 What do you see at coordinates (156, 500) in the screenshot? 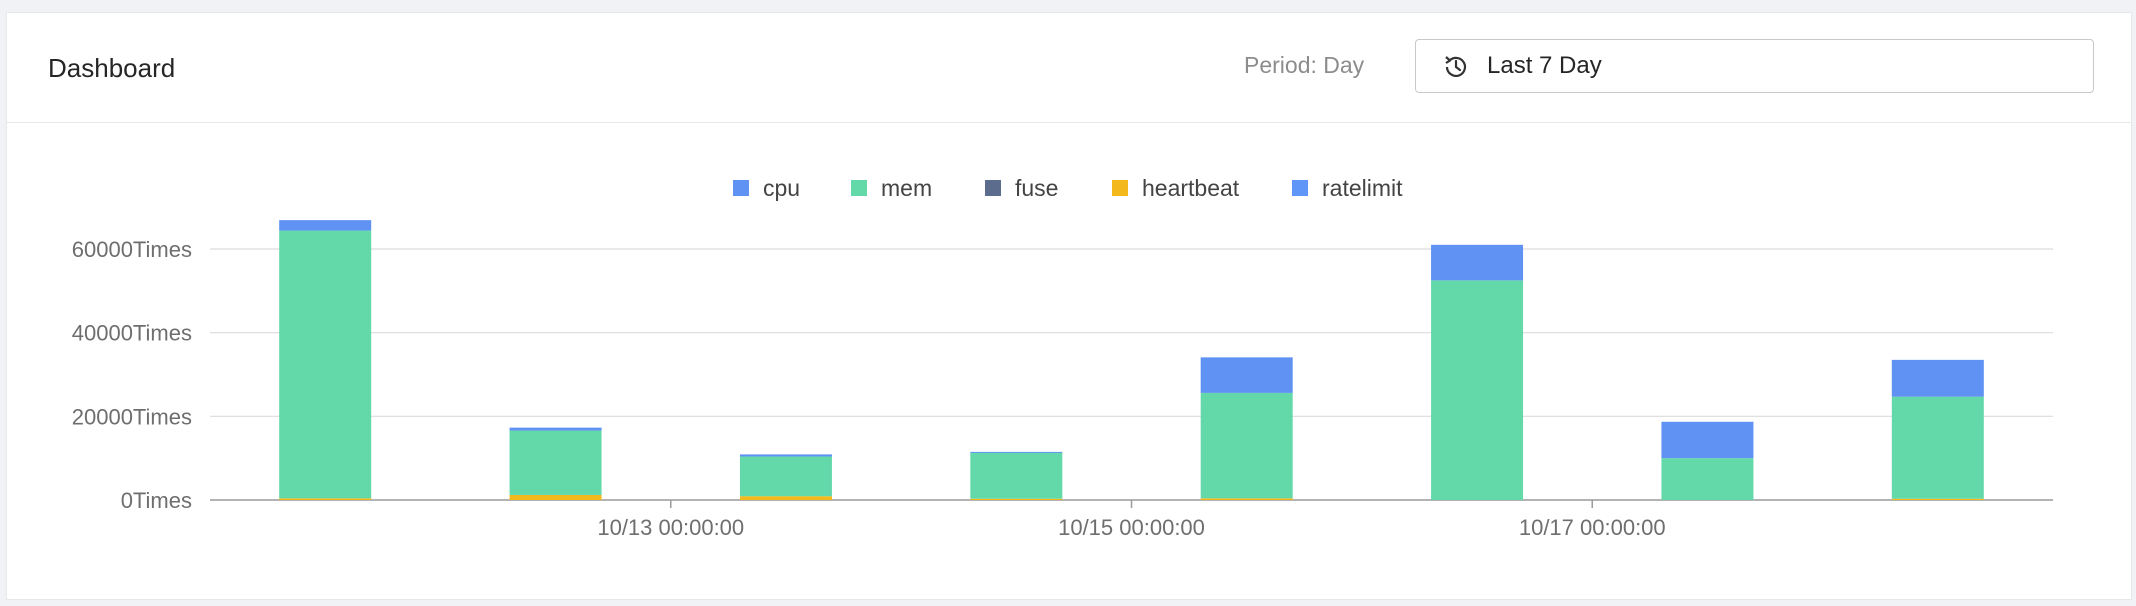
I see `y-tick-label: 0Times` at bounding box center [156, 500].